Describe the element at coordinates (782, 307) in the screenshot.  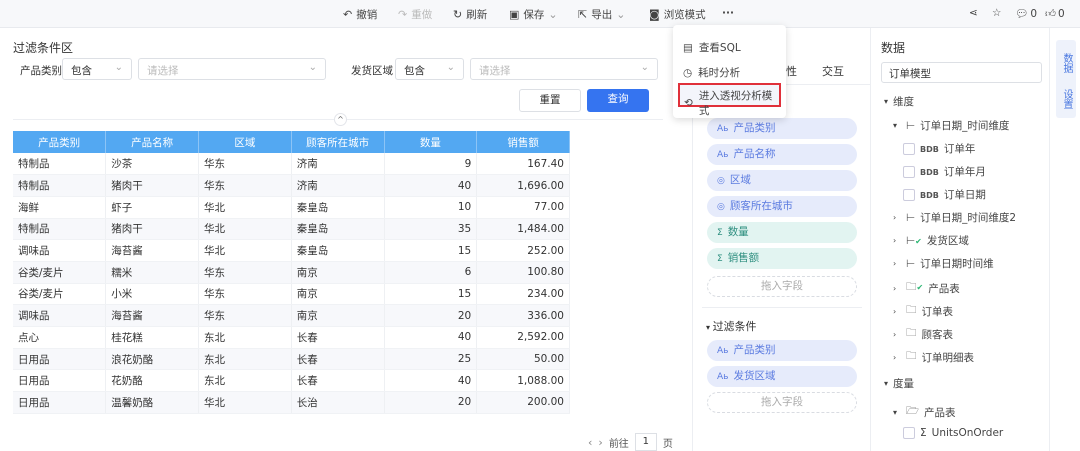
I see `divider` at that location.